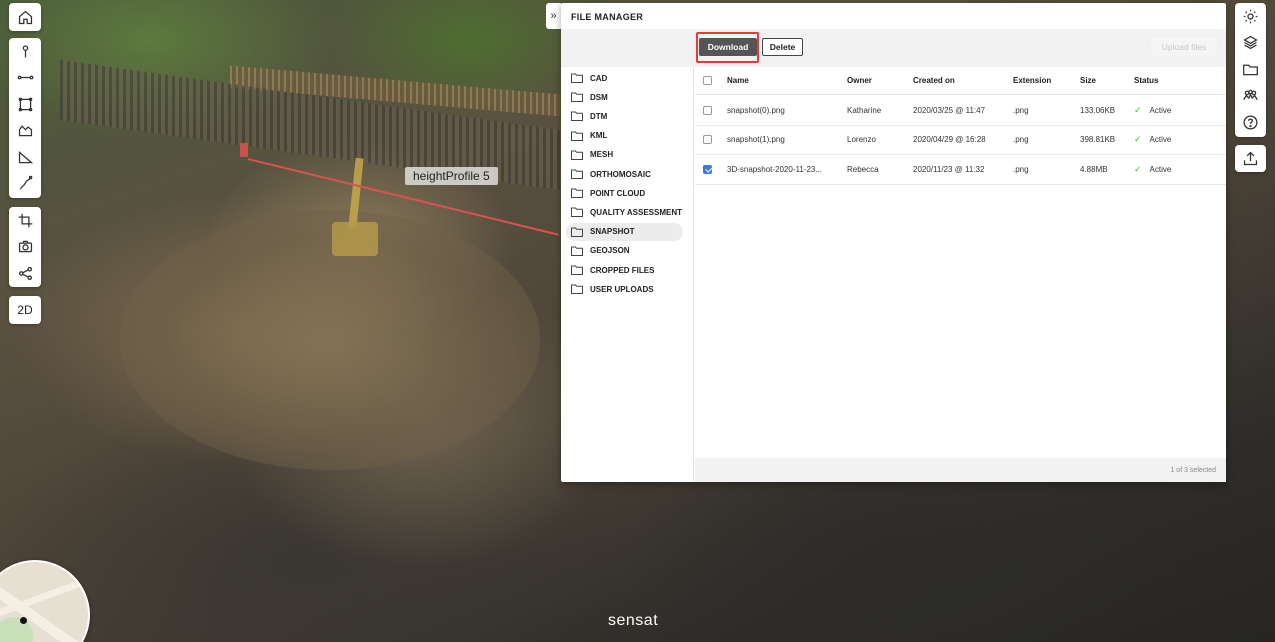  I want to click on help-button, so click(1250, 122).